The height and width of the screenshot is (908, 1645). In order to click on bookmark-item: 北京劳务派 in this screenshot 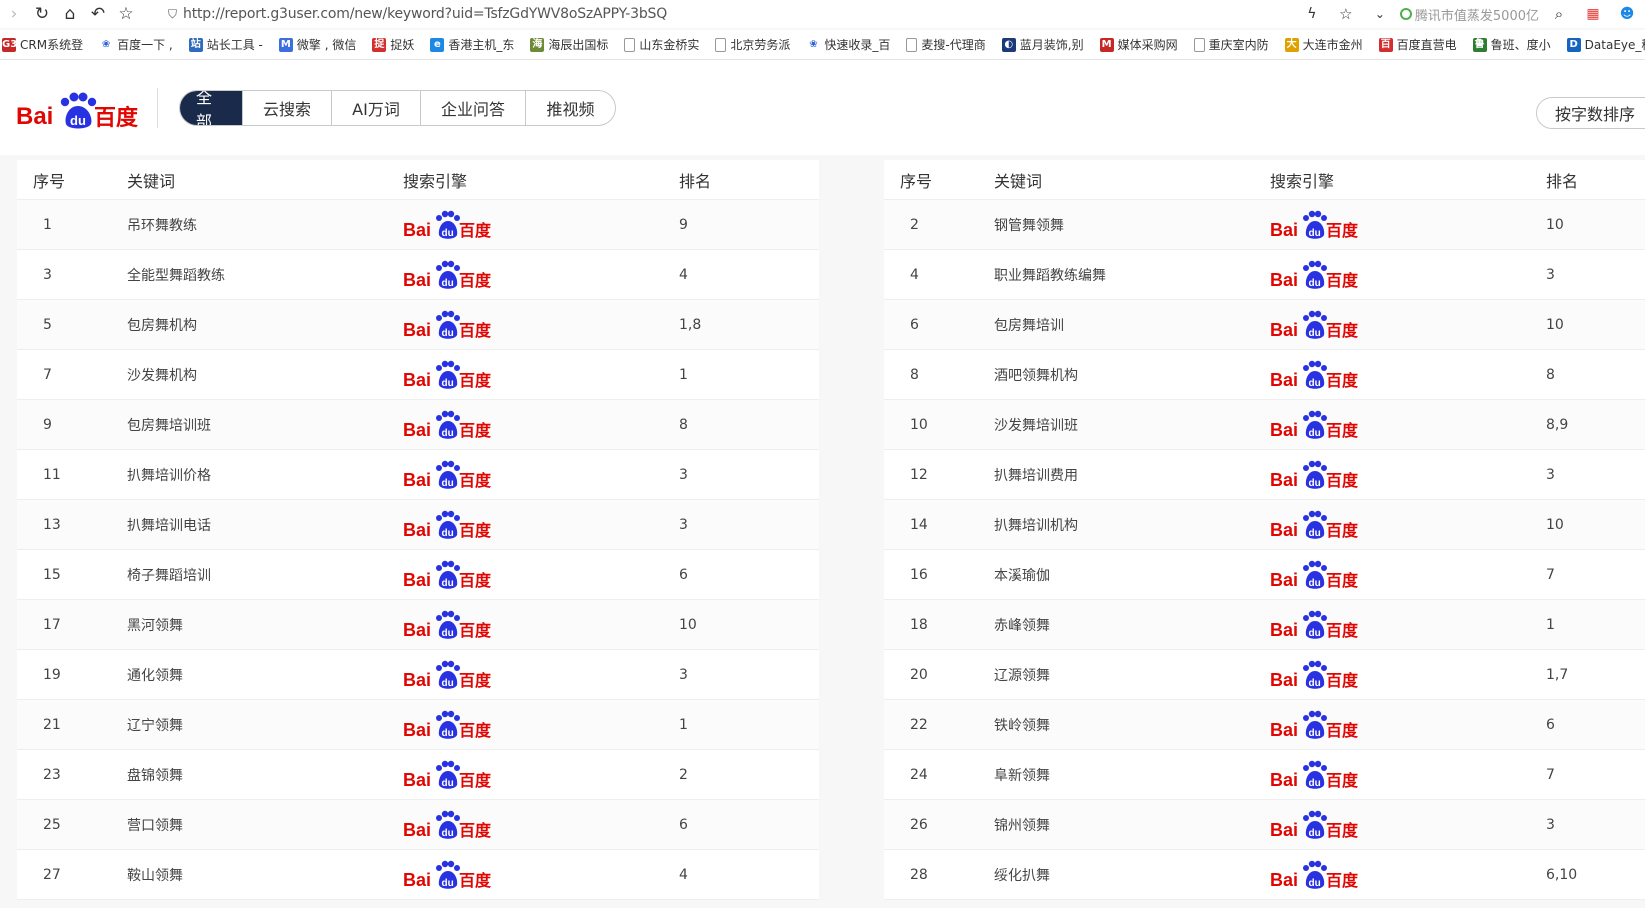, I will do `click(751, 44)`.